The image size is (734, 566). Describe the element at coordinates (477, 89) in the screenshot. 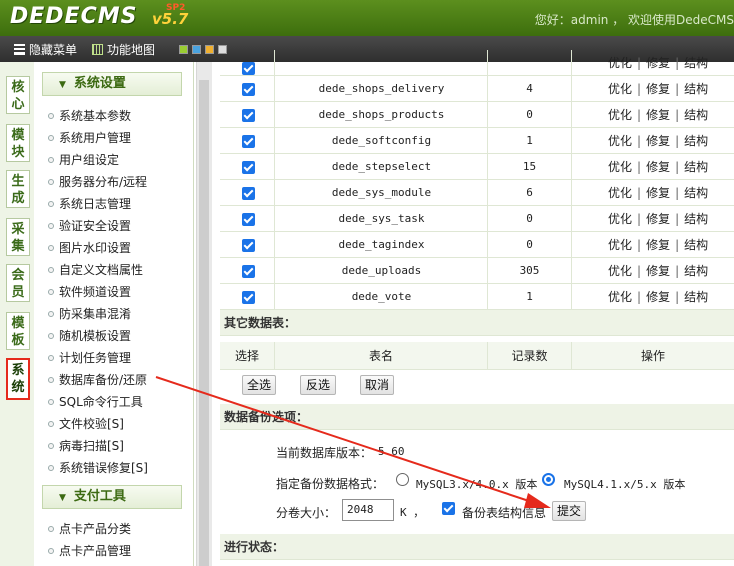

I see `table-row: dede_shops_delivery 4 优化 | 修复 | 结构` at that location.